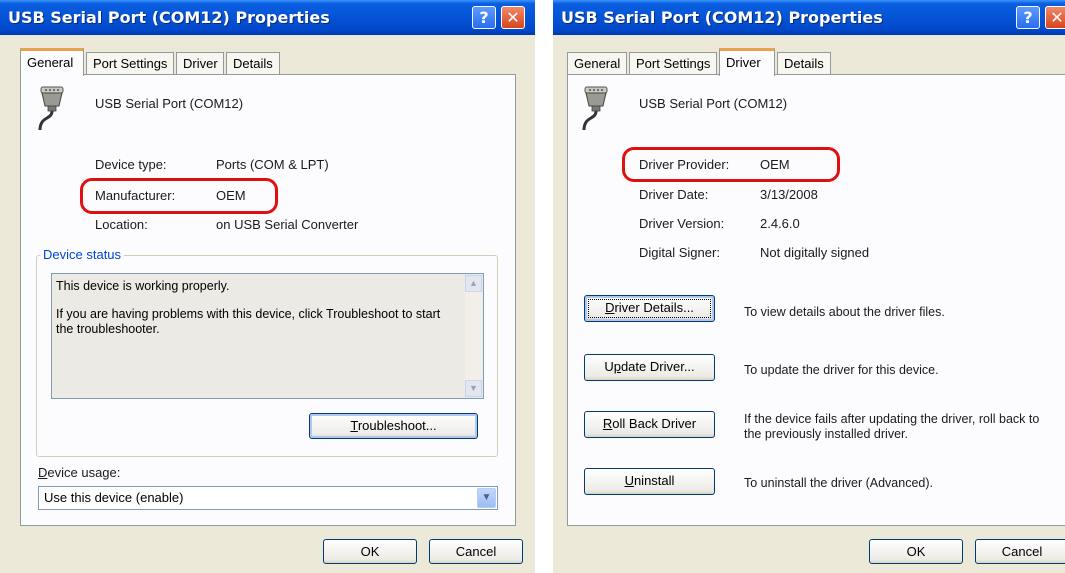 This screenshot has width=1065, height=573. I want to click on uninstall-button: Uninstall, so click(649, 481).